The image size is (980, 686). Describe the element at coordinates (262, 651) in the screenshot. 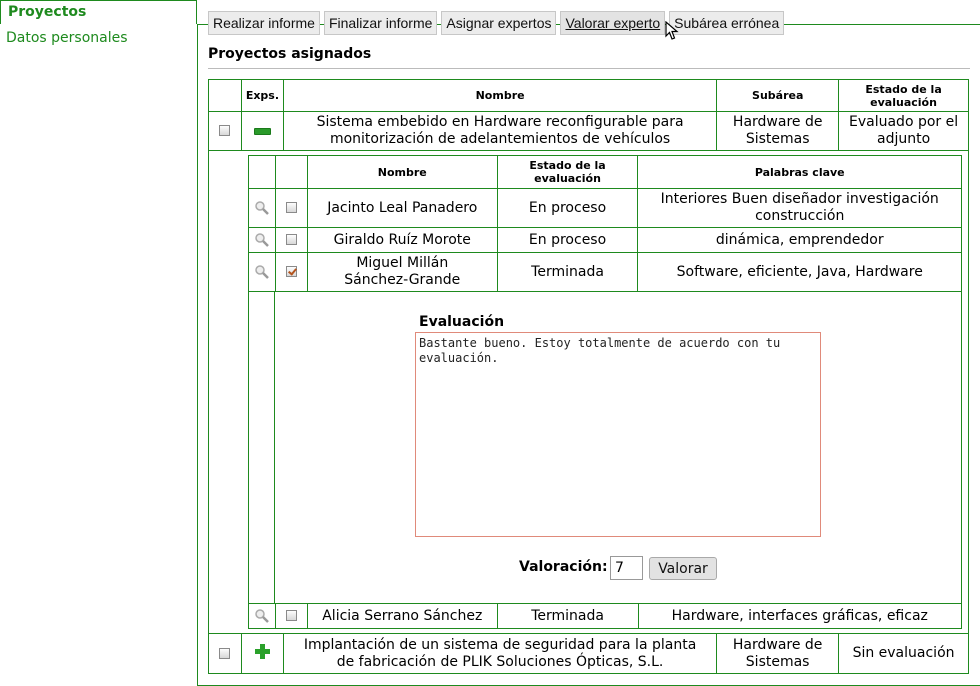

I see `expand-plus-icon` at that location.